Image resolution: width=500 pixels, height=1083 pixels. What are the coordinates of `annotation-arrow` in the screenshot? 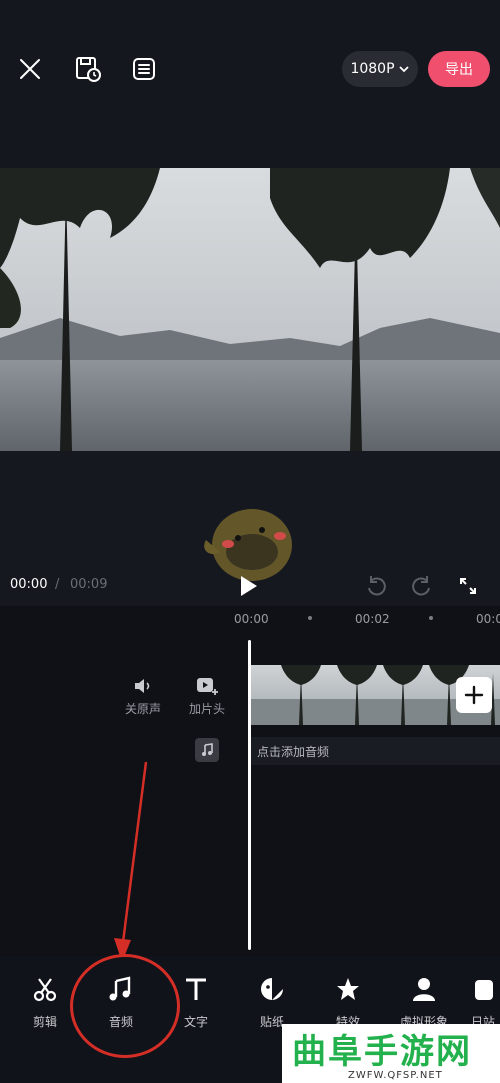 It's located at (135, 867).